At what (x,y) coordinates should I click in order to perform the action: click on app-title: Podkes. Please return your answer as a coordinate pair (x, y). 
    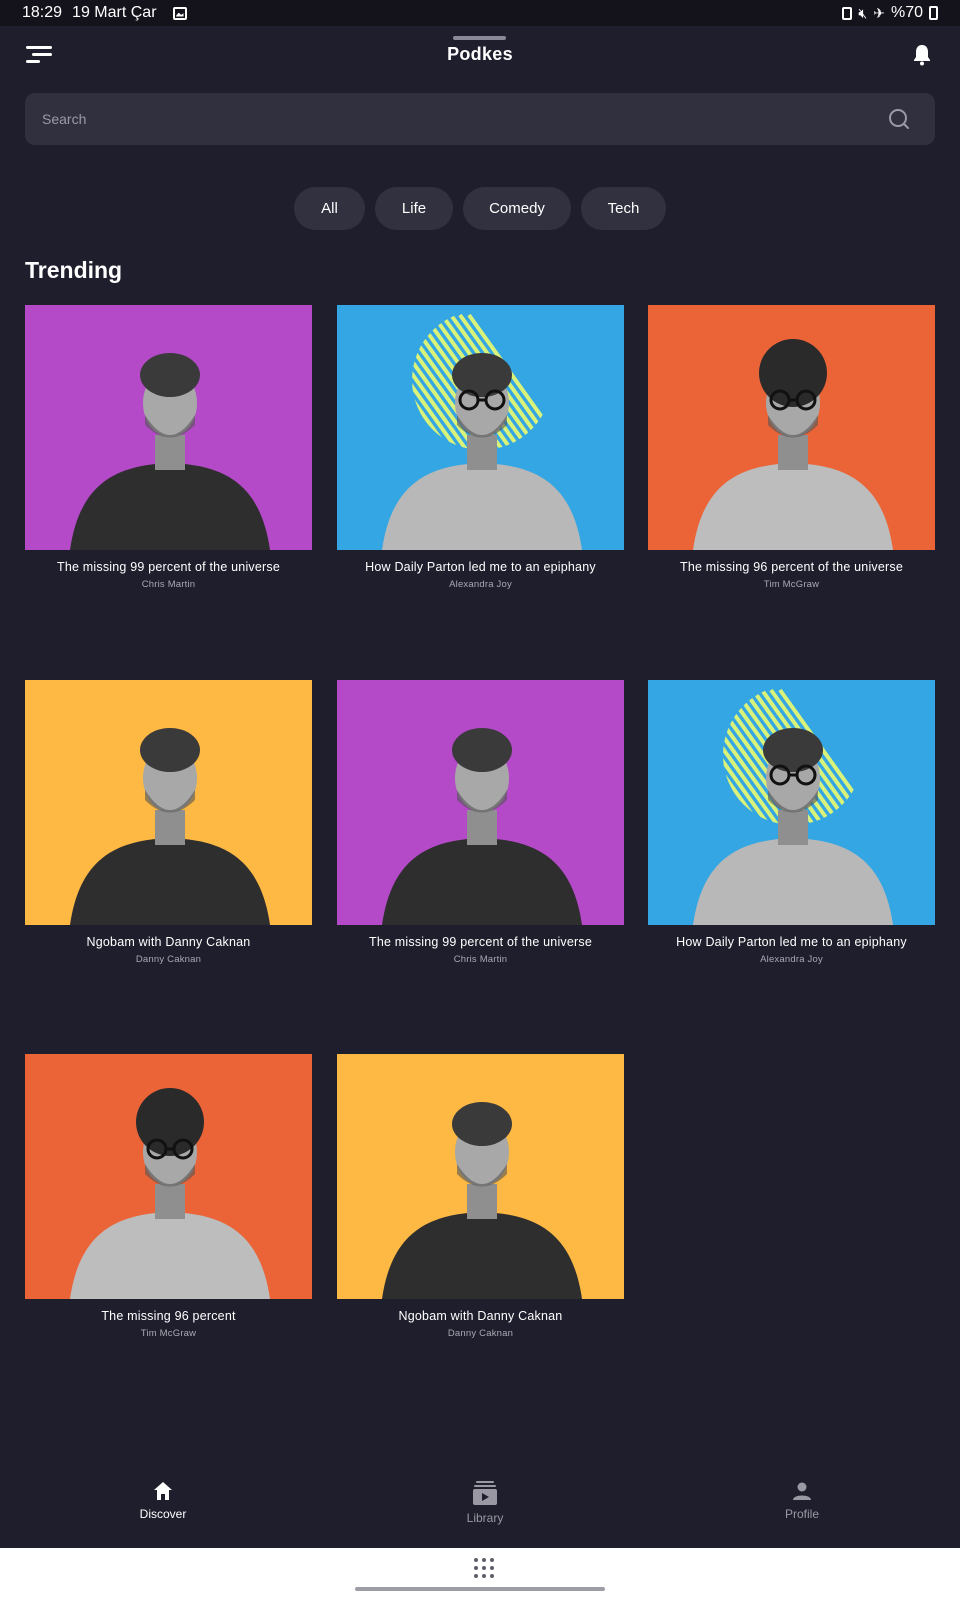
    Looking at the image, I should click on (480, 54).